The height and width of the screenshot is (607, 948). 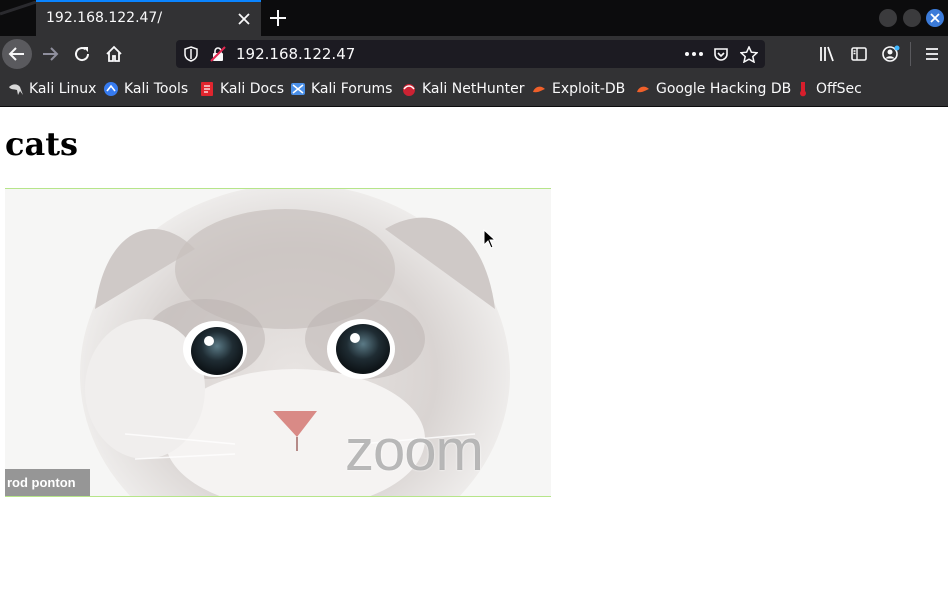 I want to click on url-text: 192.168.122.47, so click(x=296, y=54).